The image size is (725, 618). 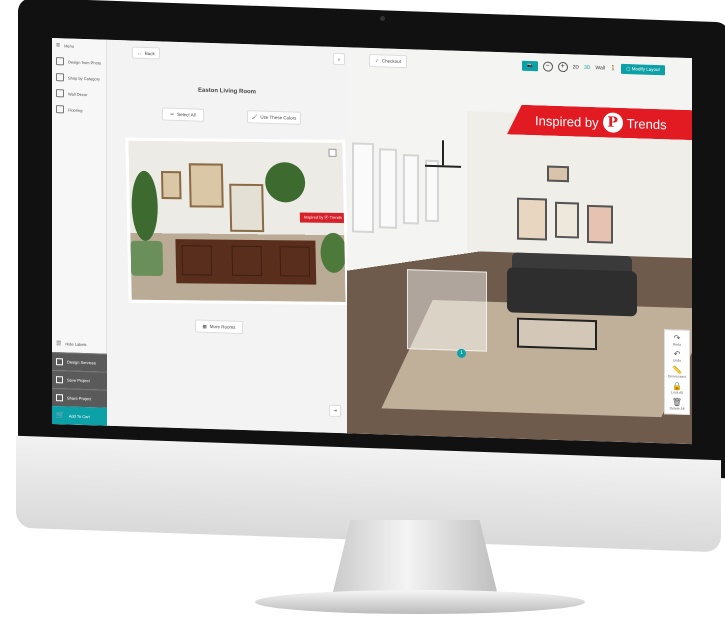 I want to click on sidebar-item-shop-by-category: Shop by Category, so click(x=79, y=78).